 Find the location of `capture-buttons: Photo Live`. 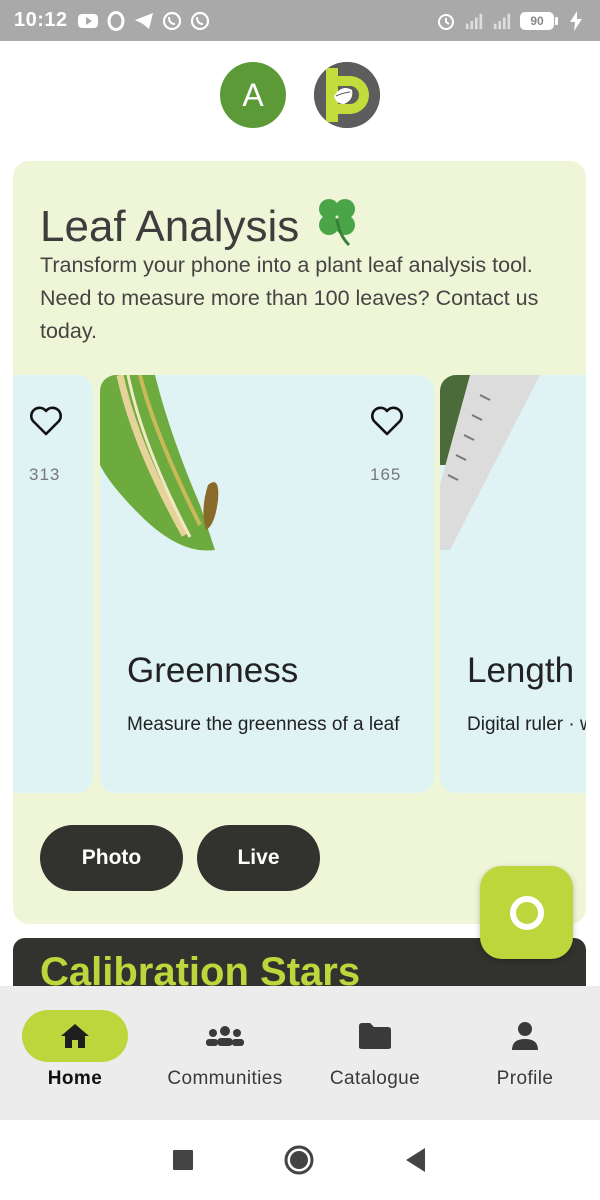

capture-buttons: Photo Live is located at coordinates (180, 858).